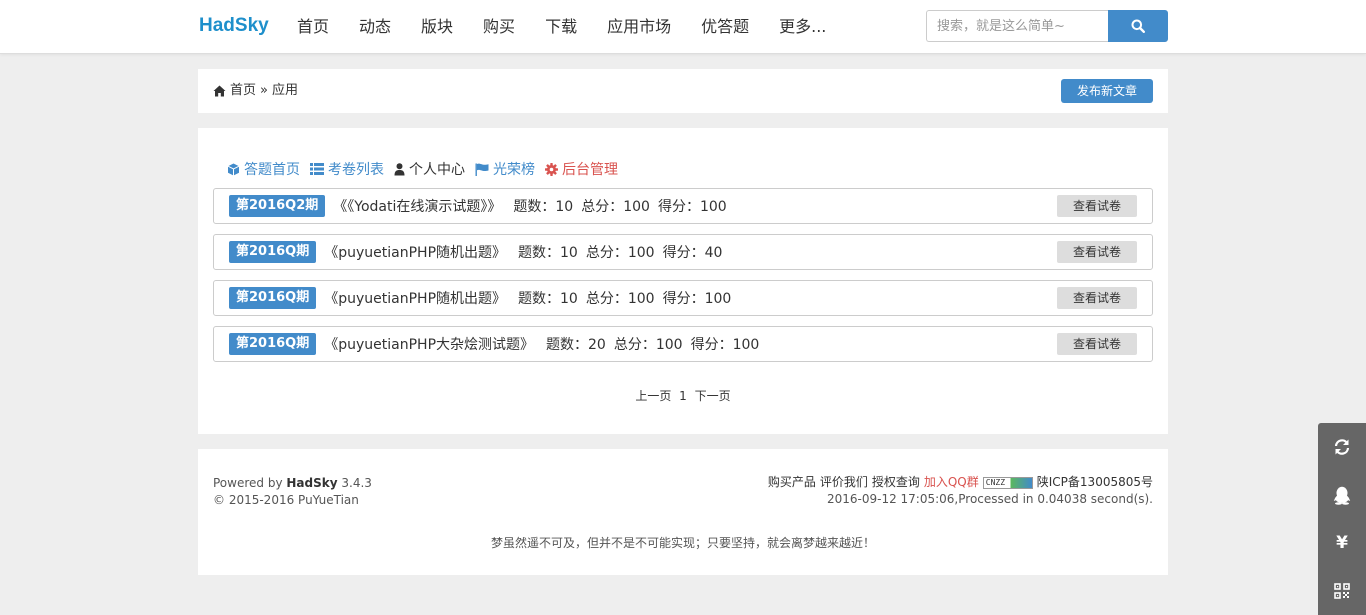 The width and height of the screenshot is (1366, 615). Describe the element at coordinates (317, 169) in the screenshot. I see `list-icon` at that location.